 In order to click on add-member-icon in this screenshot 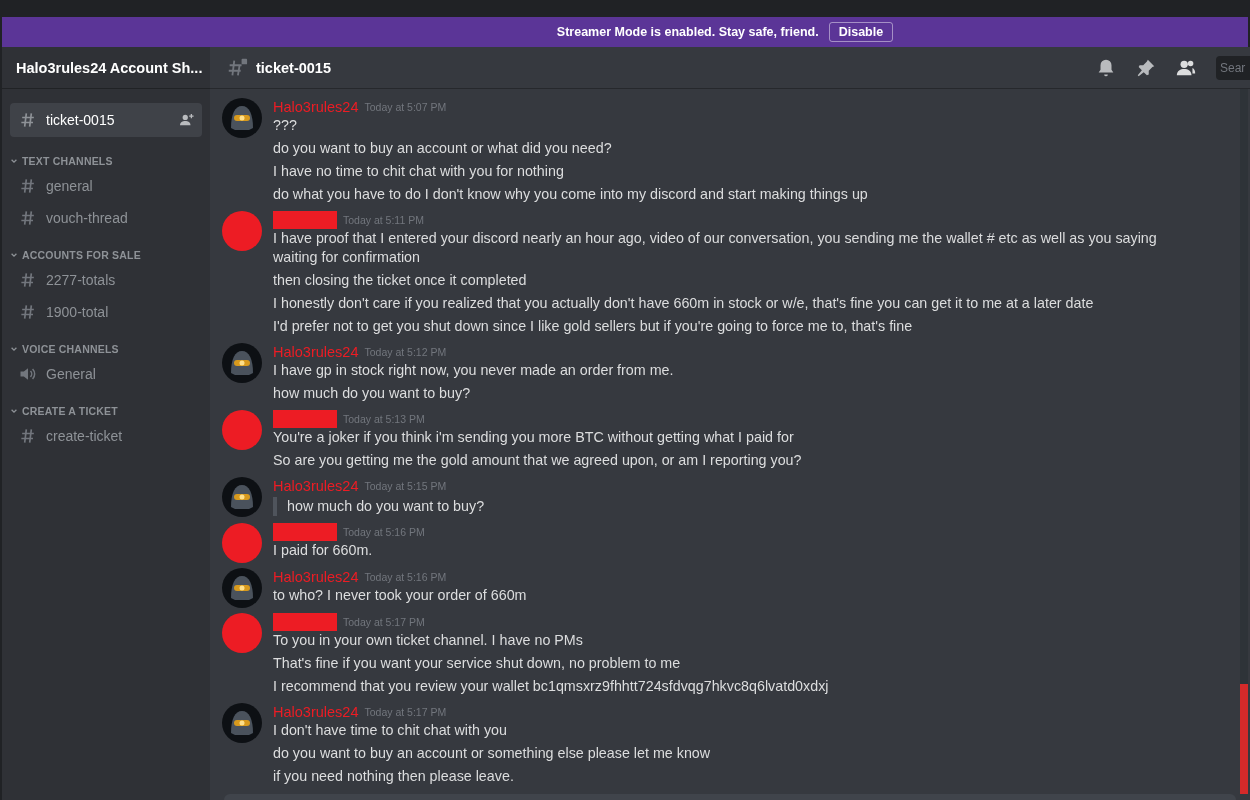, I will do `click(187, 120)`.